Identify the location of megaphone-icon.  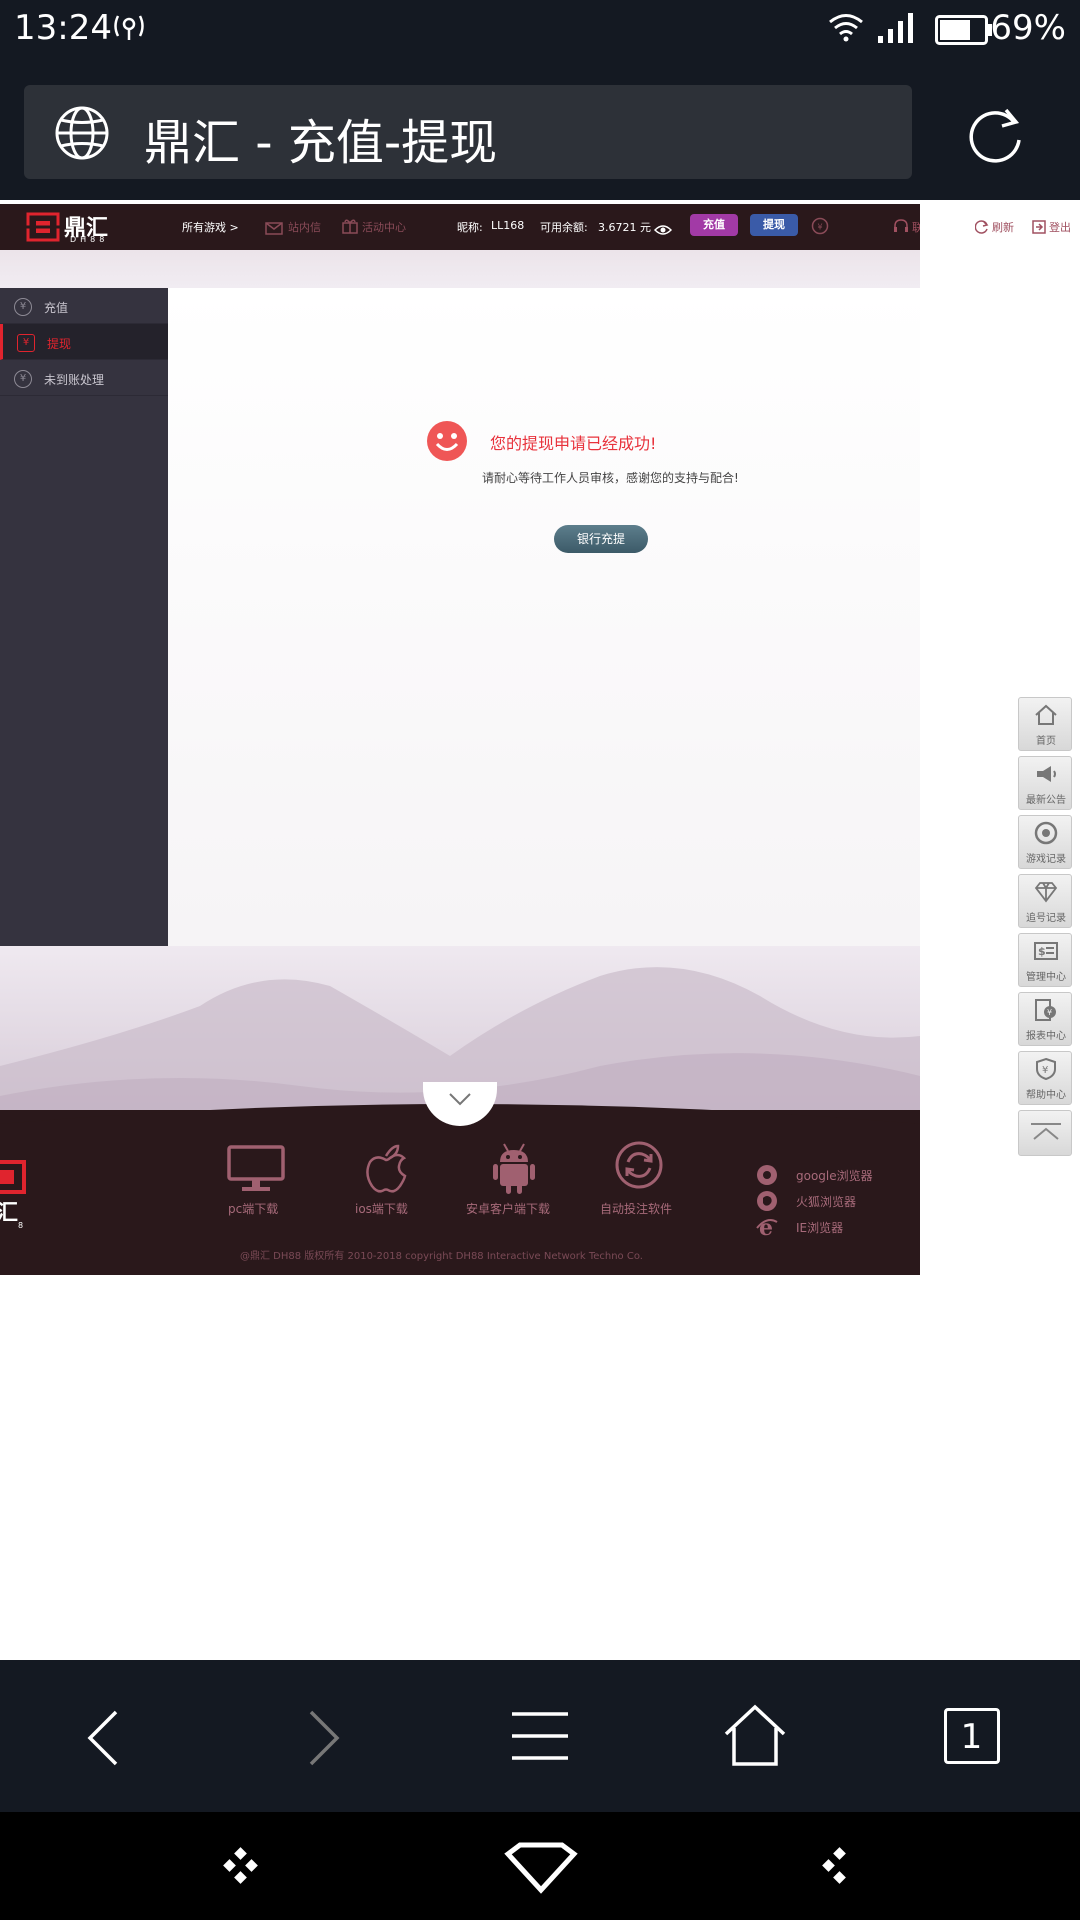
(1046, 774).